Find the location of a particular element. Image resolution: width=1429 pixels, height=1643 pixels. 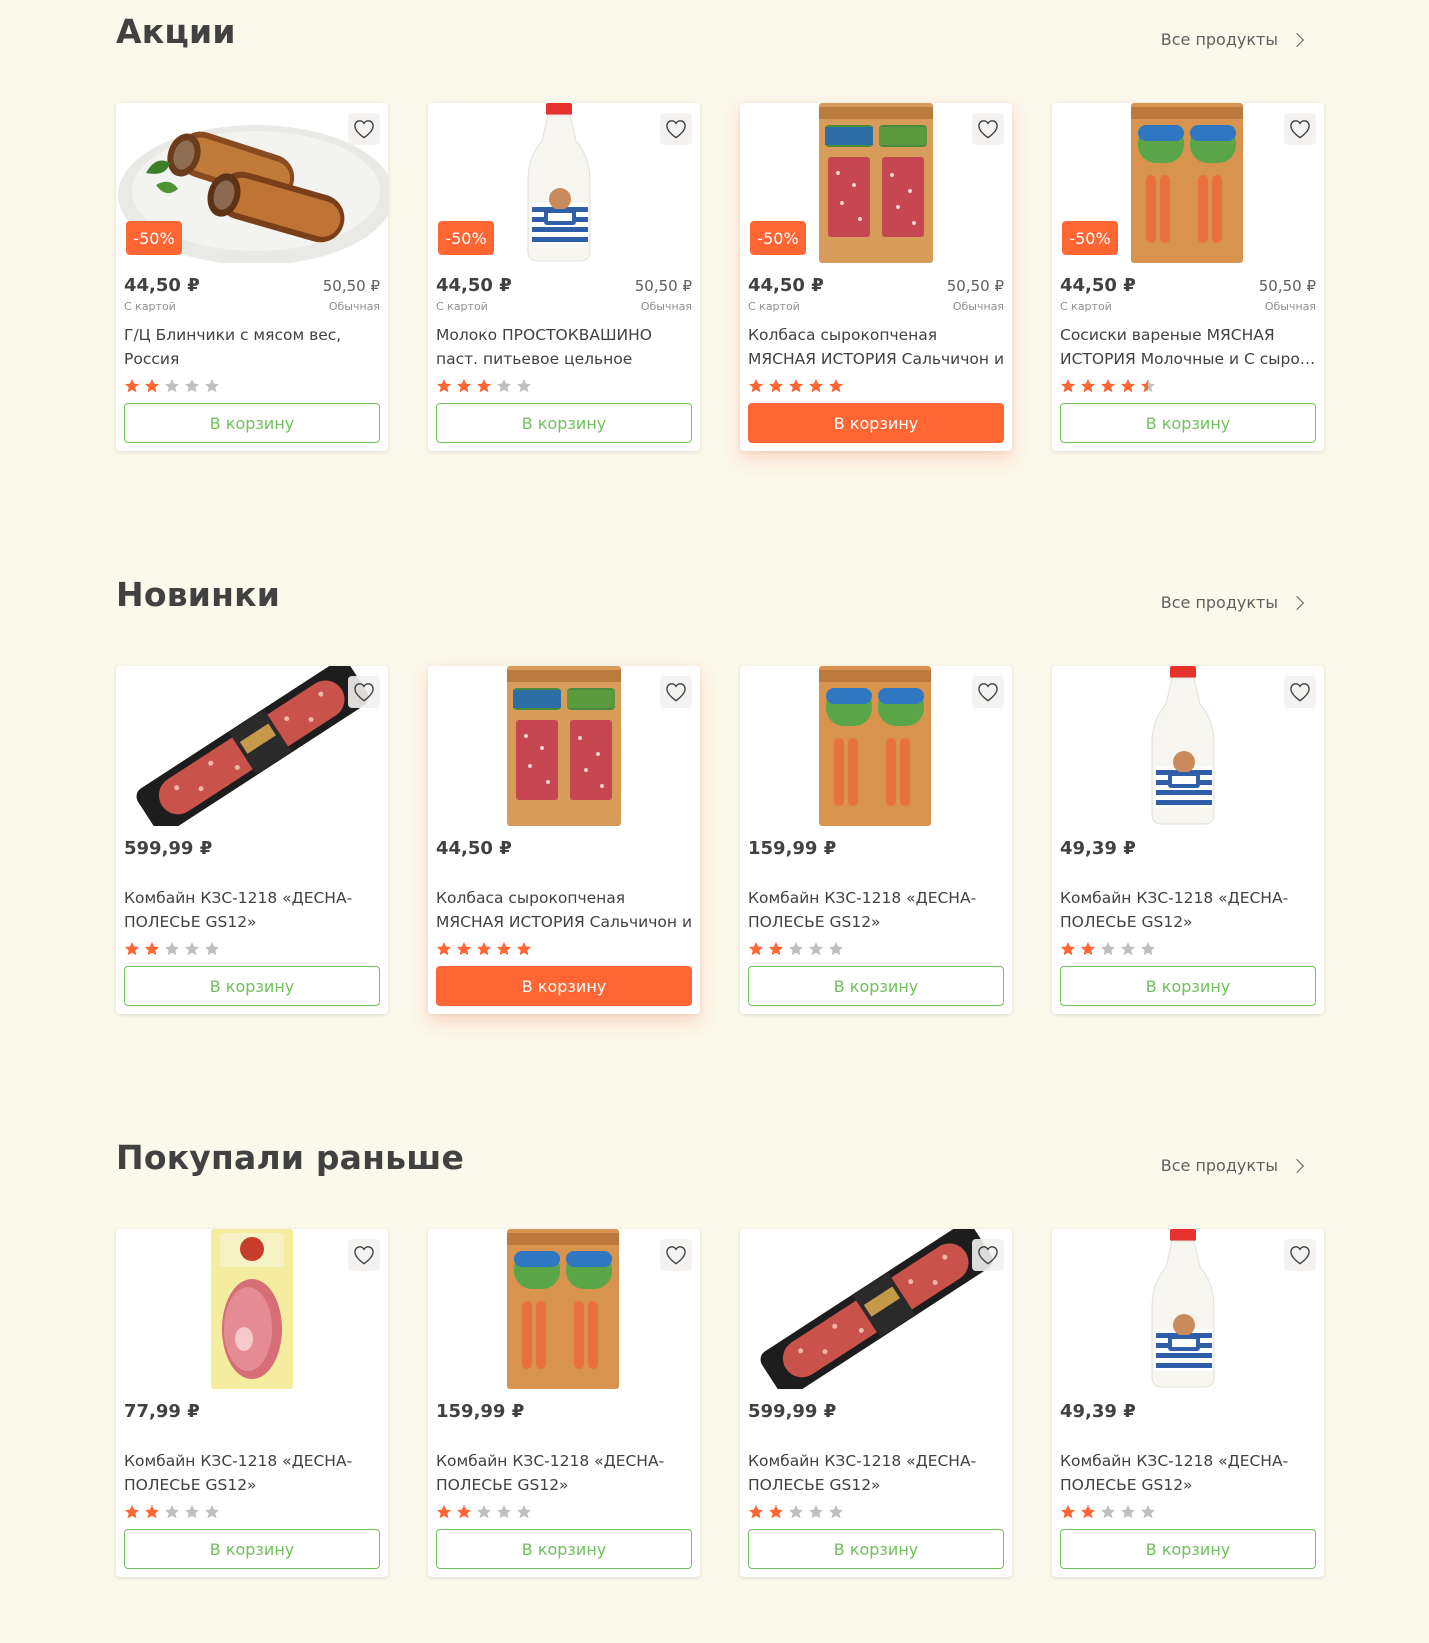

price-row: 44,50 ₽ is located at coordinates (564, 849).